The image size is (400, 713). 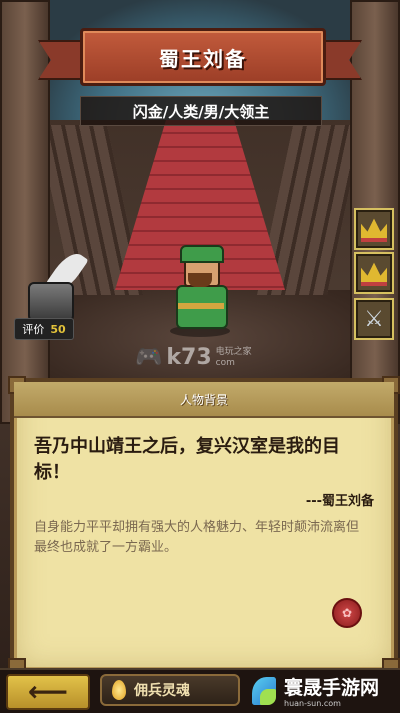 What do you see at coordinates (162, 691) in the screenshot?
I see `mercenary-soul-label: 佣兵灵魂` at bounding box center [162, 691].